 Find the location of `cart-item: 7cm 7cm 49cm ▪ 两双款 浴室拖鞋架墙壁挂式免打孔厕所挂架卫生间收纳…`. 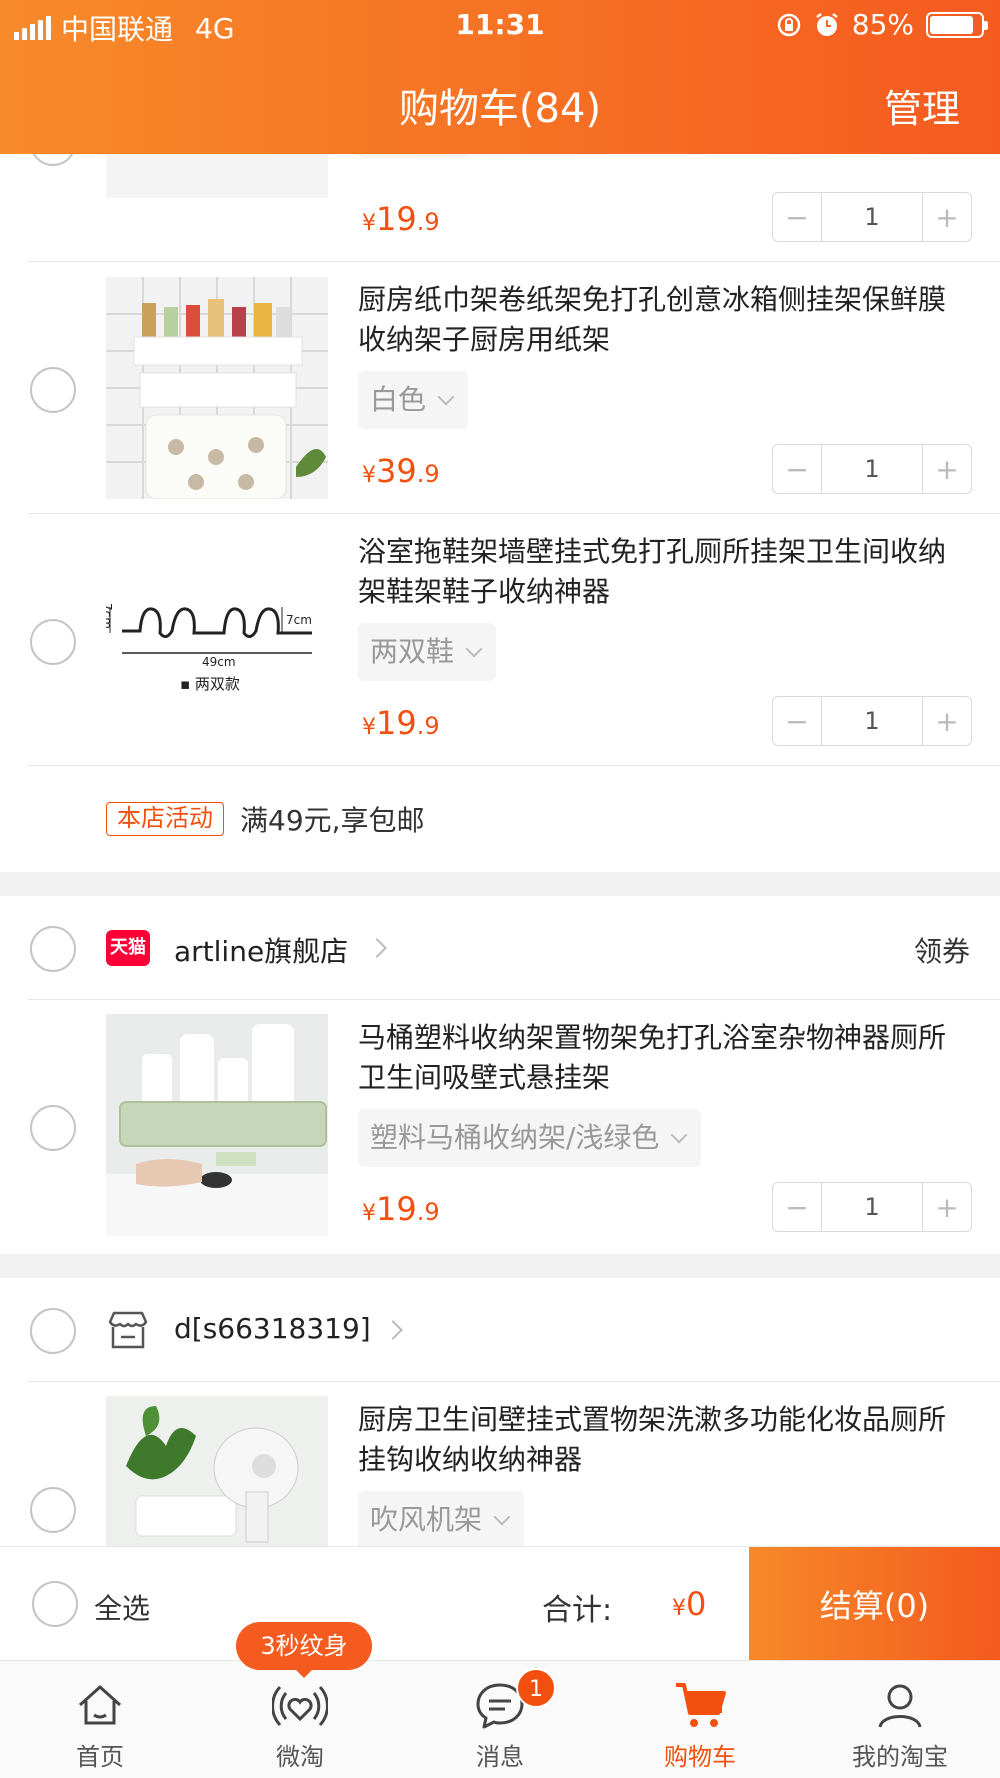

cart-item: 7cm 7cm 49cm ▪ 两双款 浴室拖鞋架墙壁挂式免打孔厕所挂架卫生间收纳… is located at coordinates (500, 640).